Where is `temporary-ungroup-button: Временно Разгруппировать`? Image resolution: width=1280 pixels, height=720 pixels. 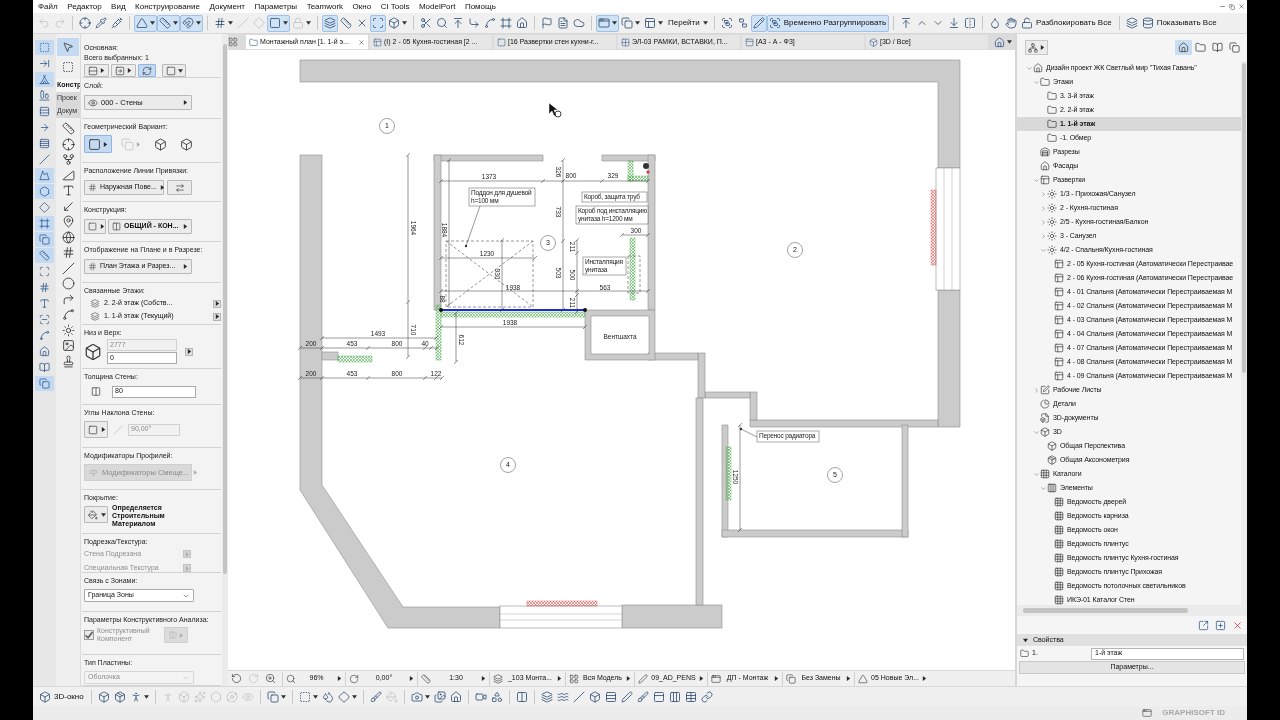
temporary-ungroup-button: Временно Разгруппировать is located at coordinates (828, 23).